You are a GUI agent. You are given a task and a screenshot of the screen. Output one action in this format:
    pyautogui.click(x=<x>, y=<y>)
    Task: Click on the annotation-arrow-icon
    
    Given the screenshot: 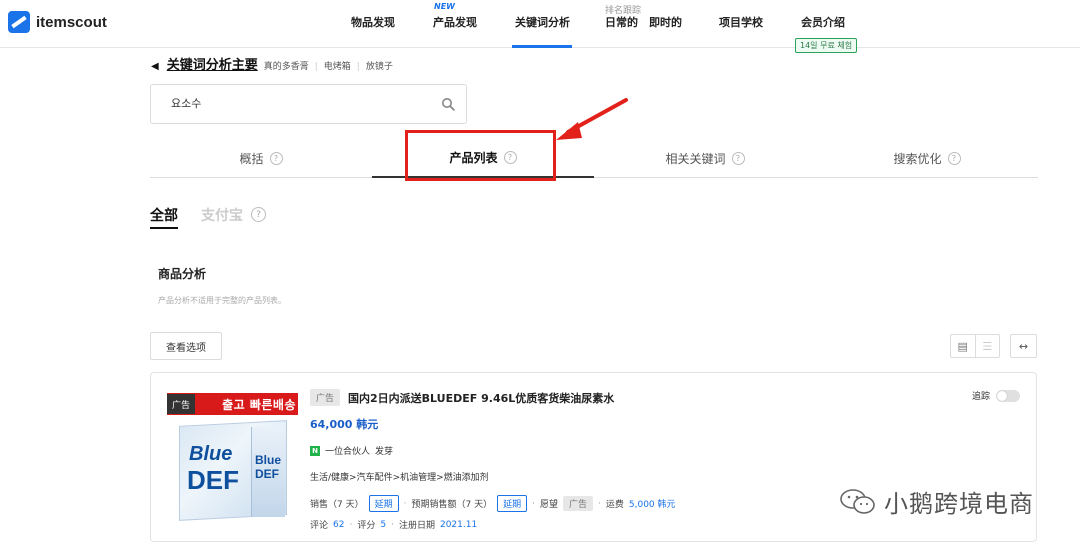 What is the action you would take?
    pyautogui.click(x=592, y=119)
    